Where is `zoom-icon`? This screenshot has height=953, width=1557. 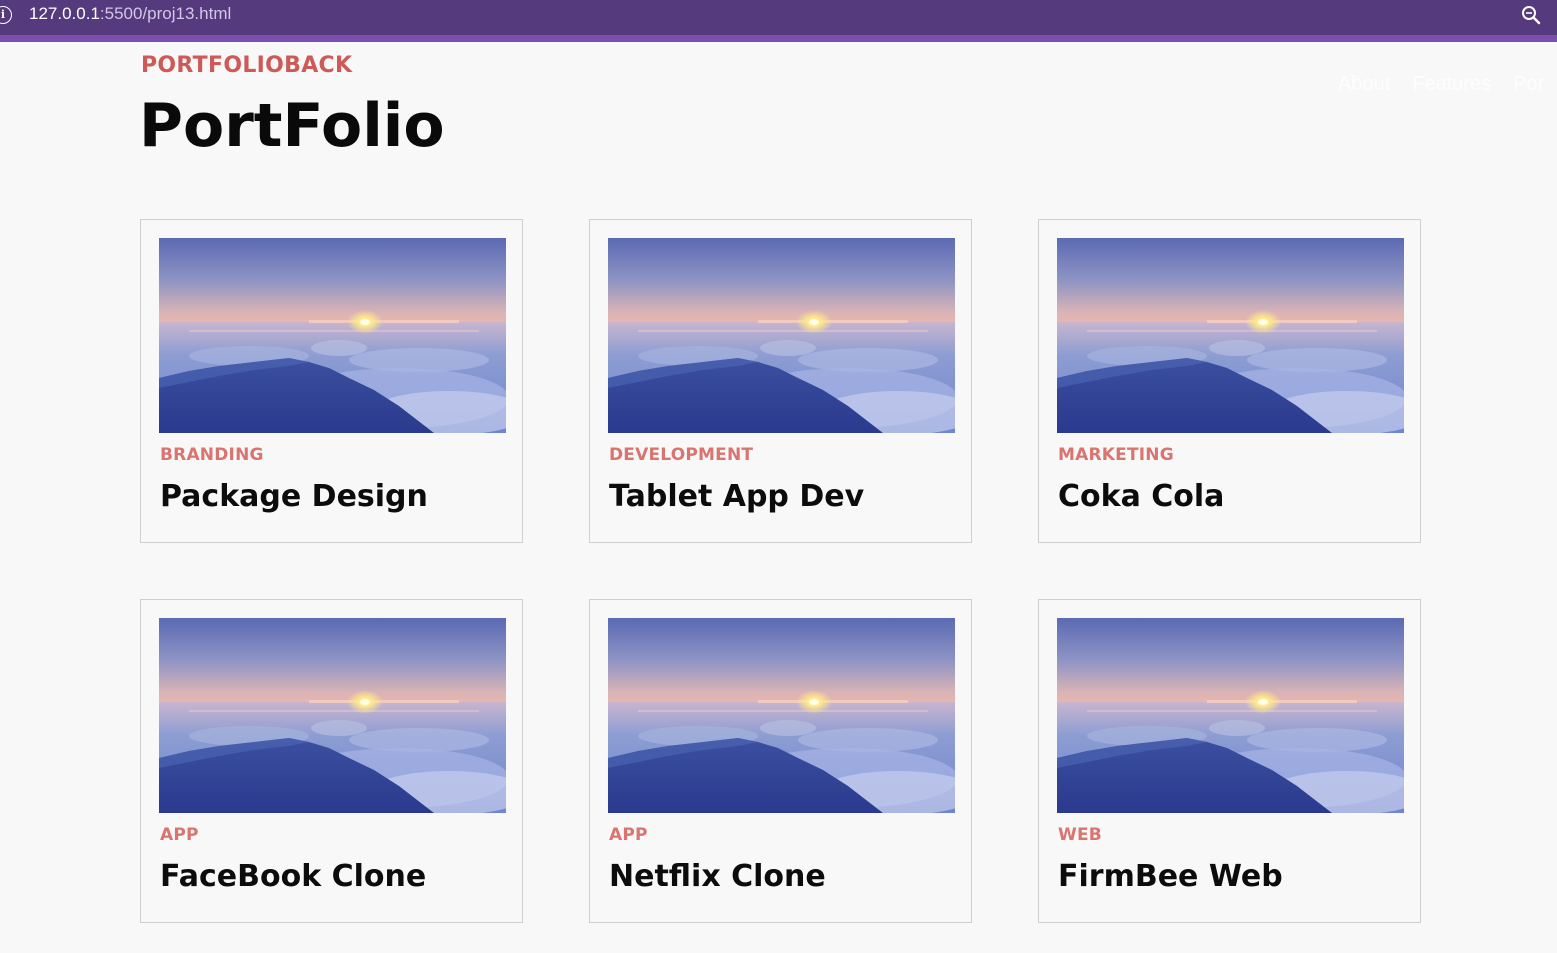
zoom-icon is located at coordinates (1531, 15).